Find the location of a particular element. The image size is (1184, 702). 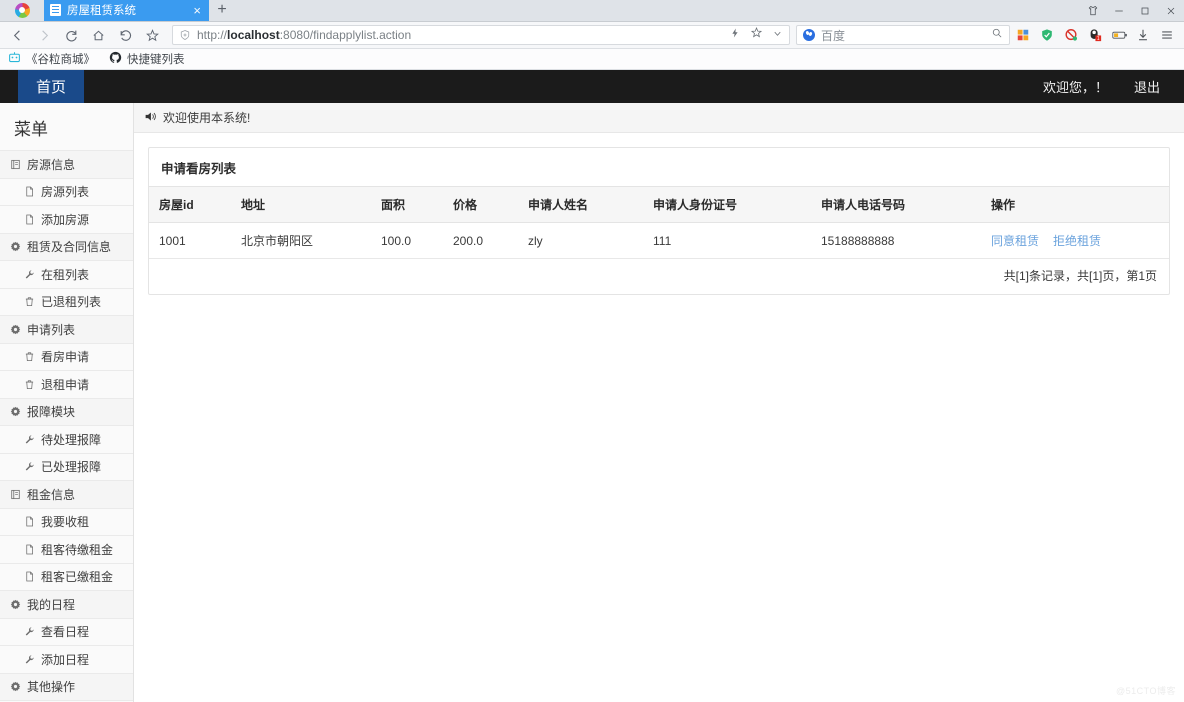

sidebar-group-16: 我的日程 is located at coordinates (66, 604).